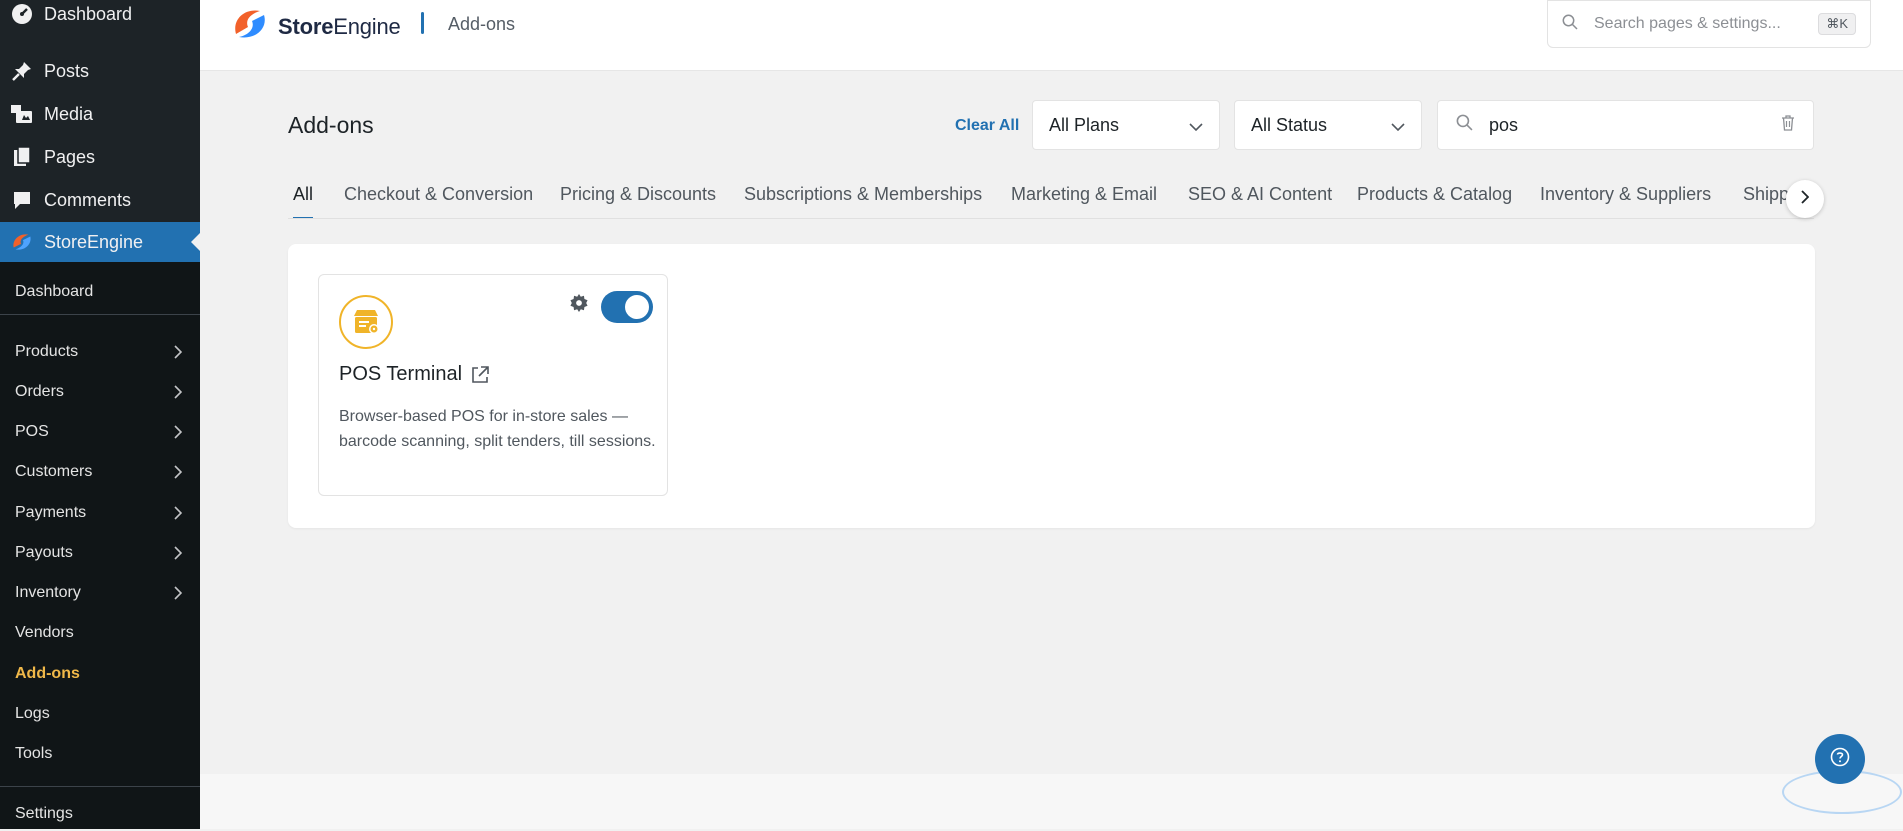 The width and height of the screenshot is (1903, 831). Describe the element at coordinates (48, 592) in the screenshot. I see `submenu-label: Inventory` at that location.